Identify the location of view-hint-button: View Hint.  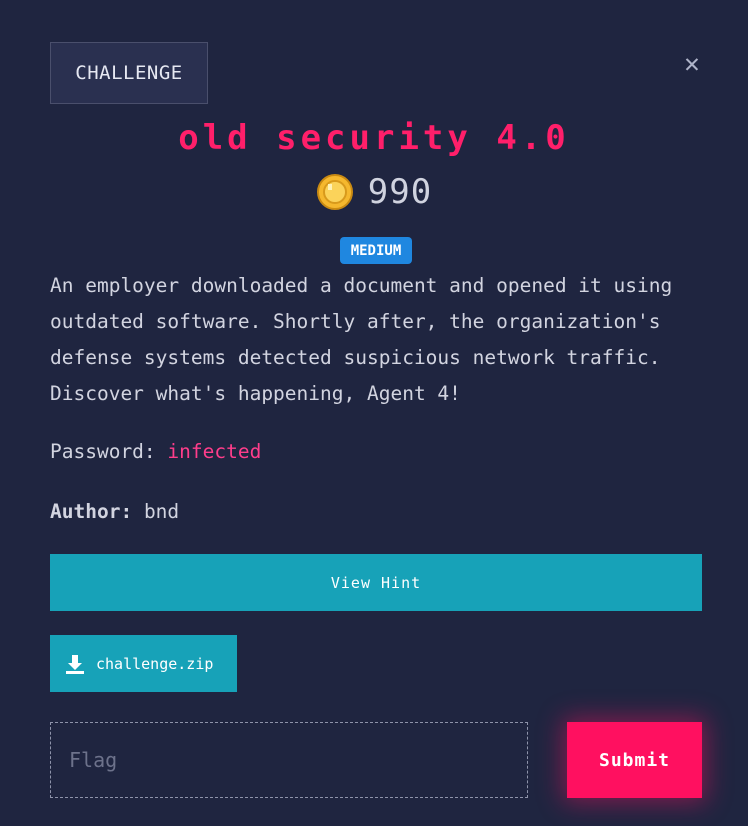
(376, 582).